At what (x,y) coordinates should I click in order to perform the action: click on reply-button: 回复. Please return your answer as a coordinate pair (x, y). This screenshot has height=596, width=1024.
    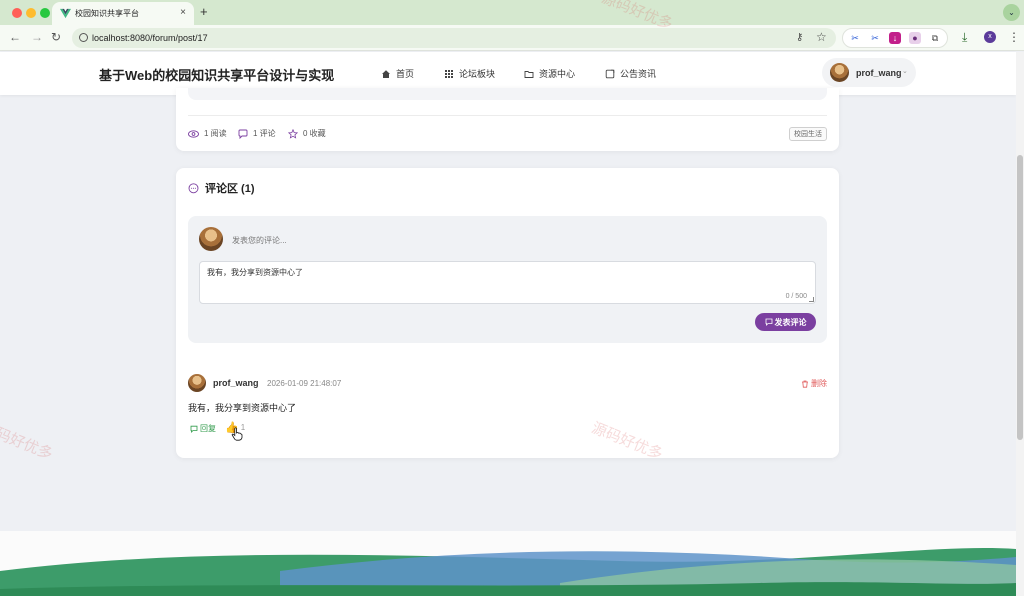
    Looking at the image, I should click on (203, 428).